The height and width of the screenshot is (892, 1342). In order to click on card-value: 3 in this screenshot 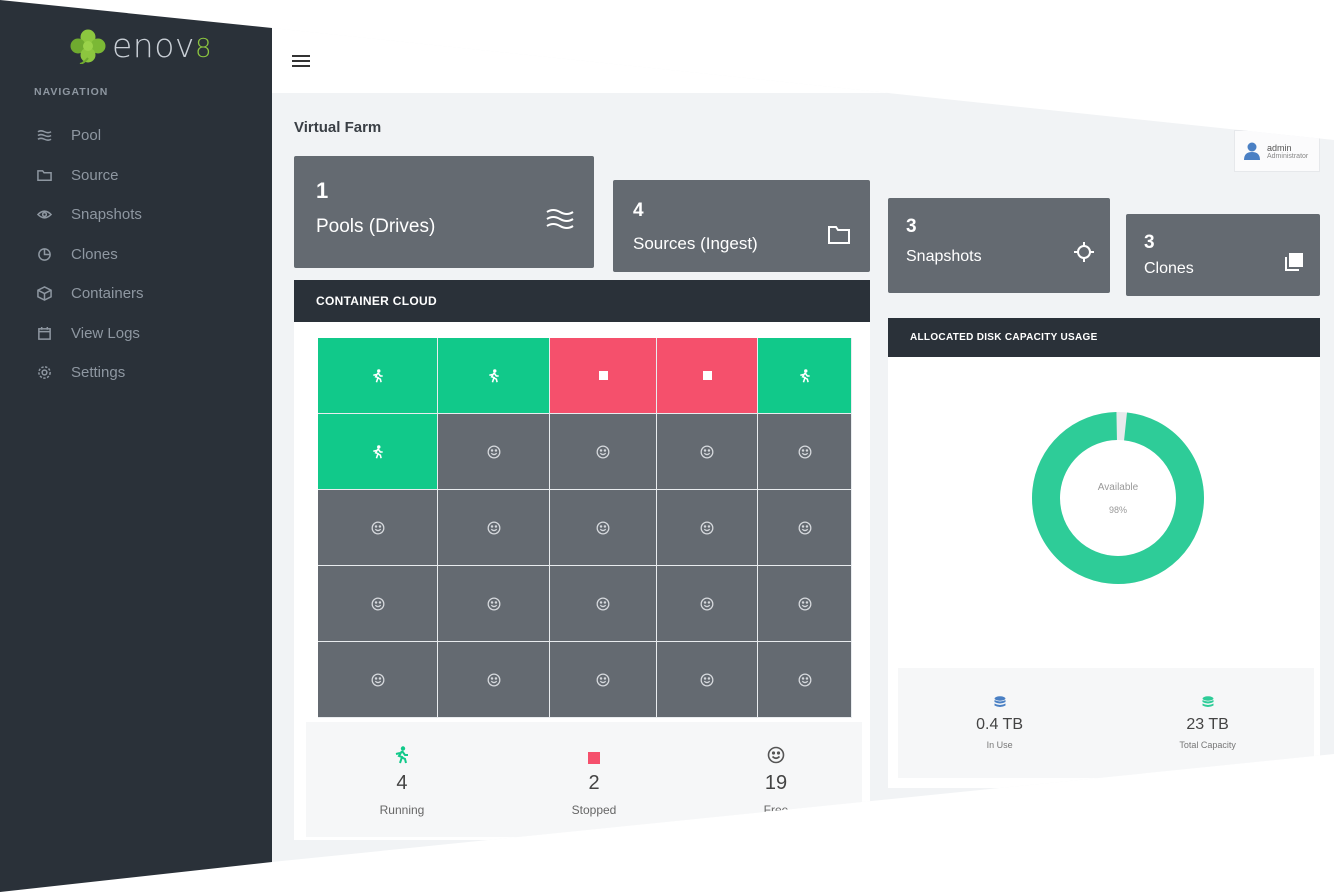, I will do `click(911, 226)`.